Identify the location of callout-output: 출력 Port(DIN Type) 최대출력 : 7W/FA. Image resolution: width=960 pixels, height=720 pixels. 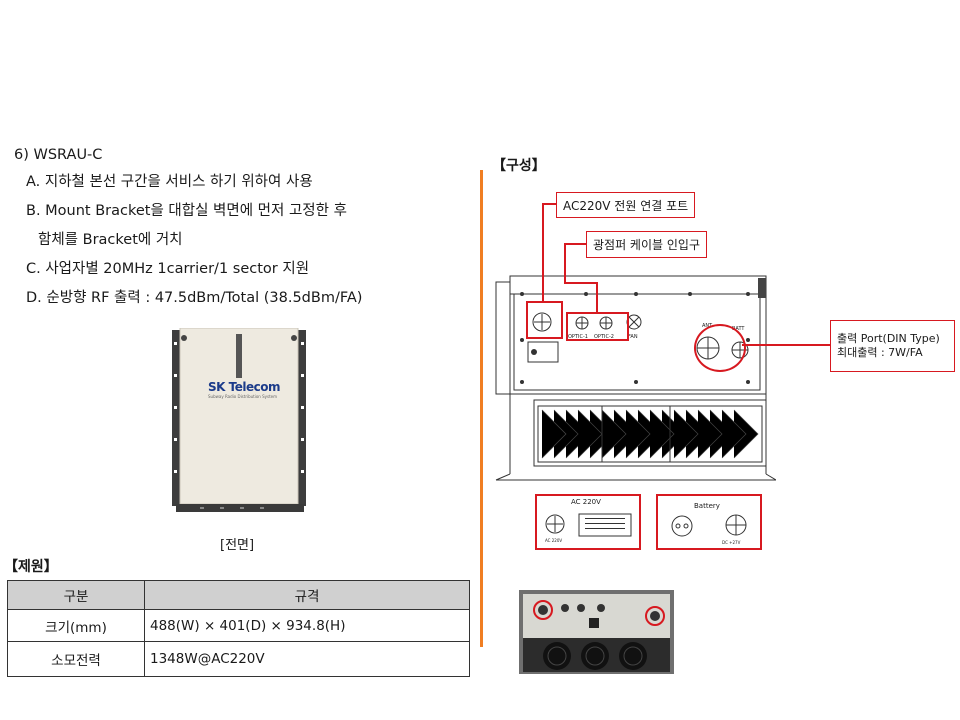
(892, 346).